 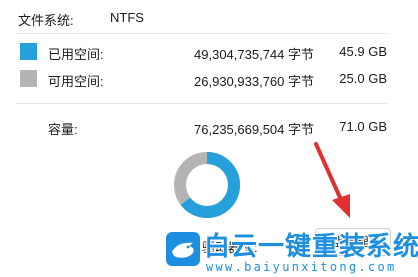 What do you see at coordinates (363, 51) in the screenshot?
I see `used-space-size: 45.9 GB` at bounding box center [363, 51].